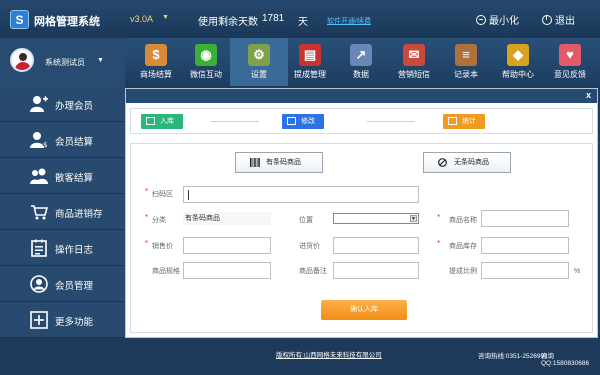  Describe the element at coordinates (255, 162) in the screenshot. I see `barcode-icon` at that location.